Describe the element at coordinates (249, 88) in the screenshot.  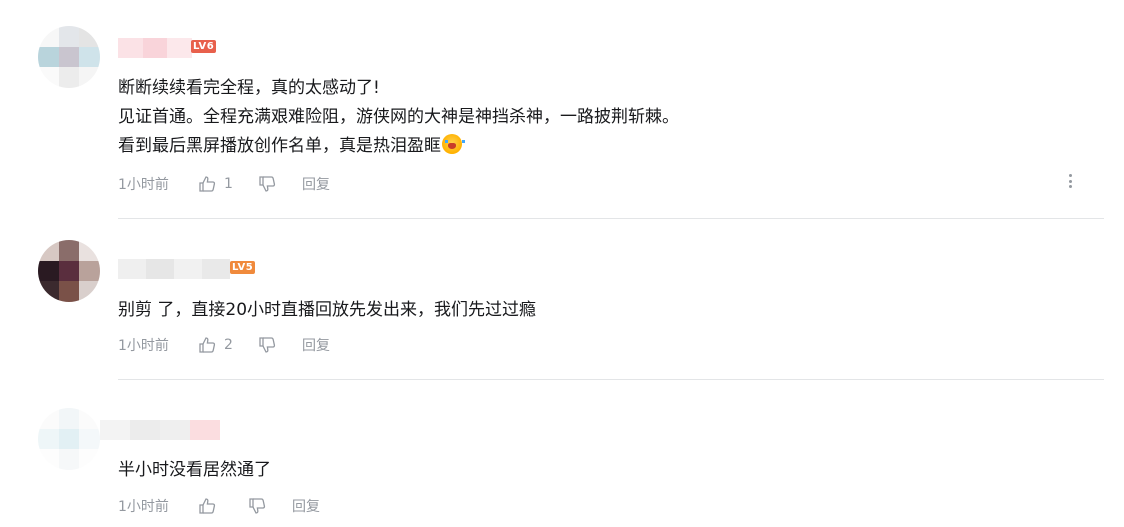
I see `comment-line: 断断续续看完全程，真的太感动了!` at that location.